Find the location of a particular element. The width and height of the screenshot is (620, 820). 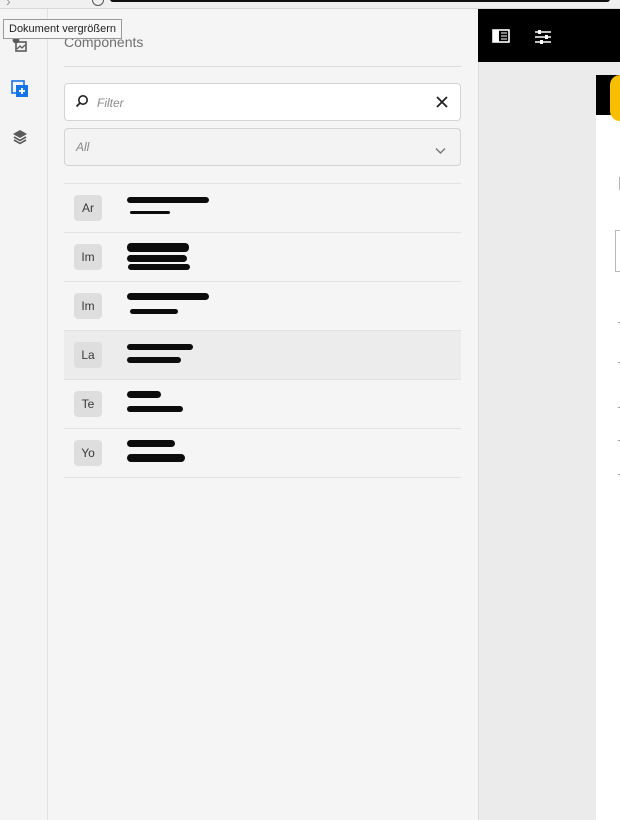

layers-icon is located at coordinates (20, 137).